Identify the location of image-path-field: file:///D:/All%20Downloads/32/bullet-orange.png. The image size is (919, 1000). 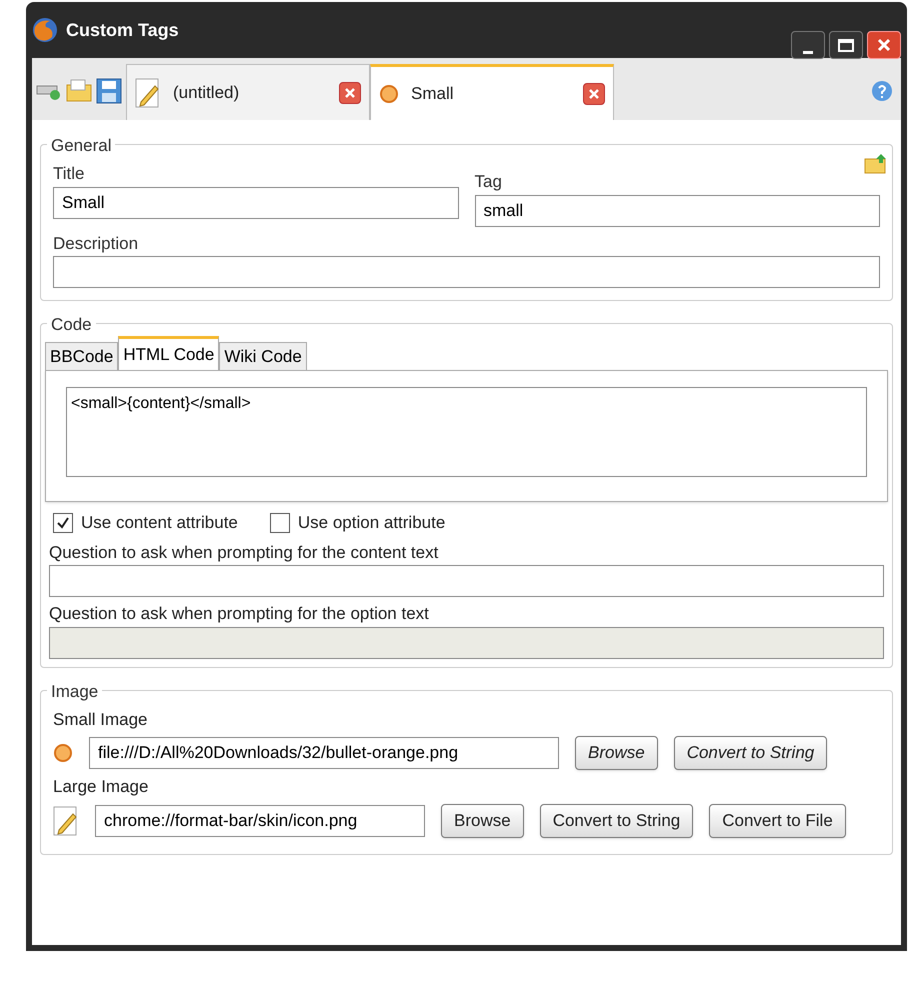
(324, 753).